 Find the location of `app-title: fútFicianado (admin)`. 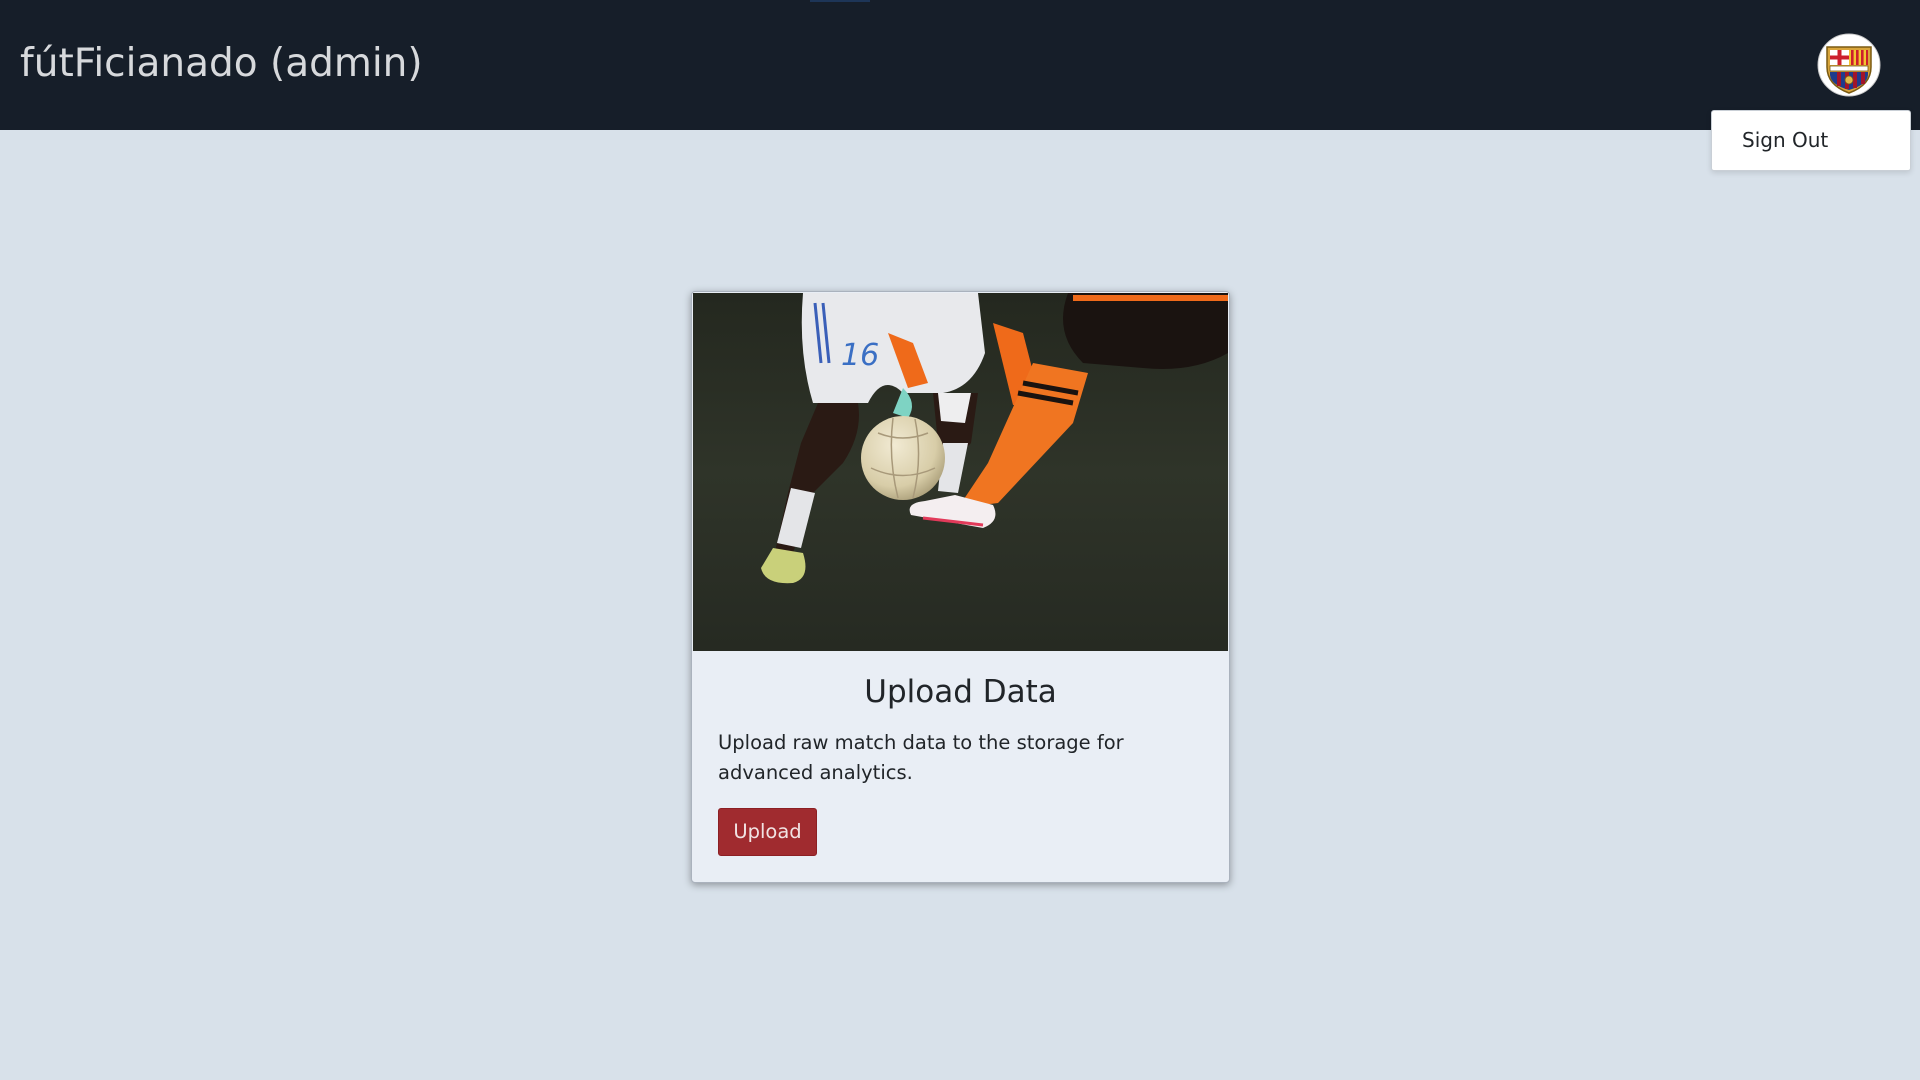

app-title: fútFicianado (admin) is located at coordinates (221, 64).